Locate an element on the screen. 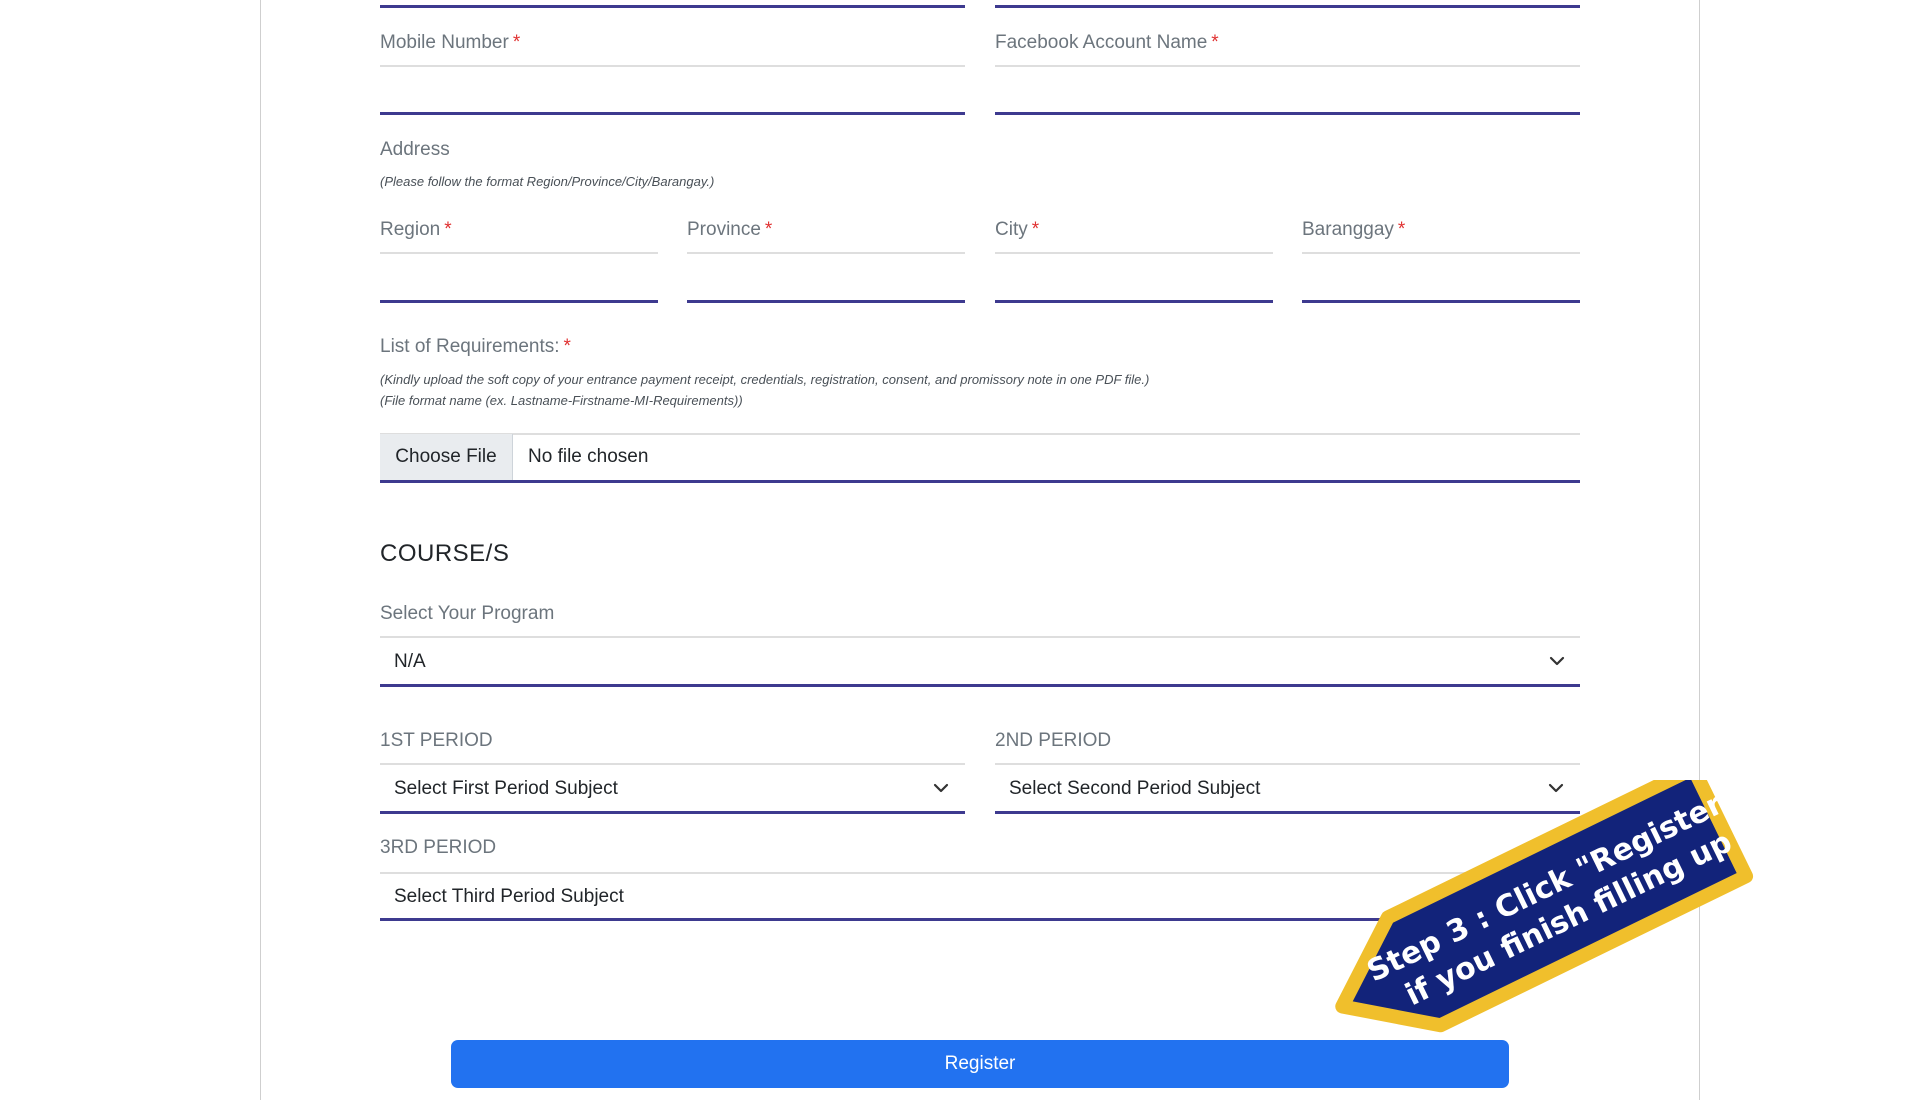  facebook-account-label: Facebook Account Name * is located at coordinates (1107, 42).